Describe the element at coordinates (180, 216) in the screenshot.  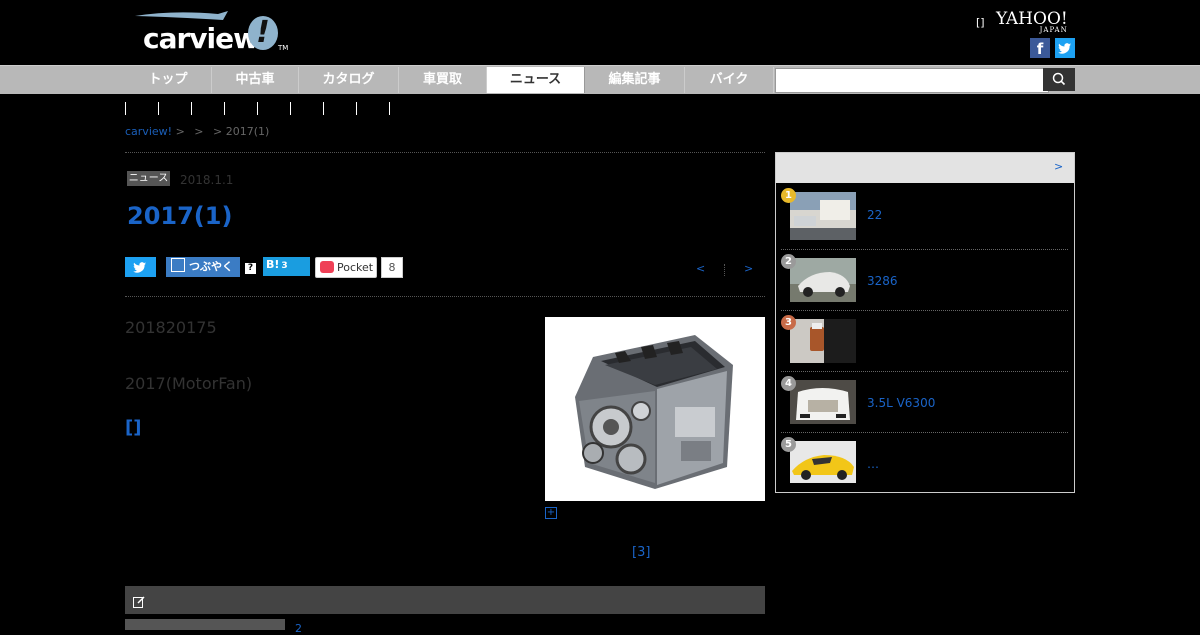
I see `article-title: 2017(1)` at that location.